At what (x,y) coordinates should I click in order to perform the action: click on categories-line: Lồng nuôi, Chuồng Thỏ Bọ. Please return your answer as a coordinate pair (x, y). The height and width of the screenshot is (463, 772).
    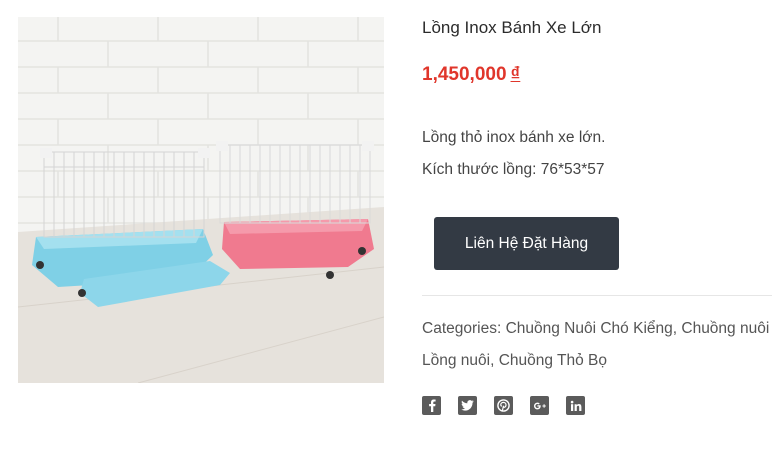
    Looking at the image, I should click on (514, 361).